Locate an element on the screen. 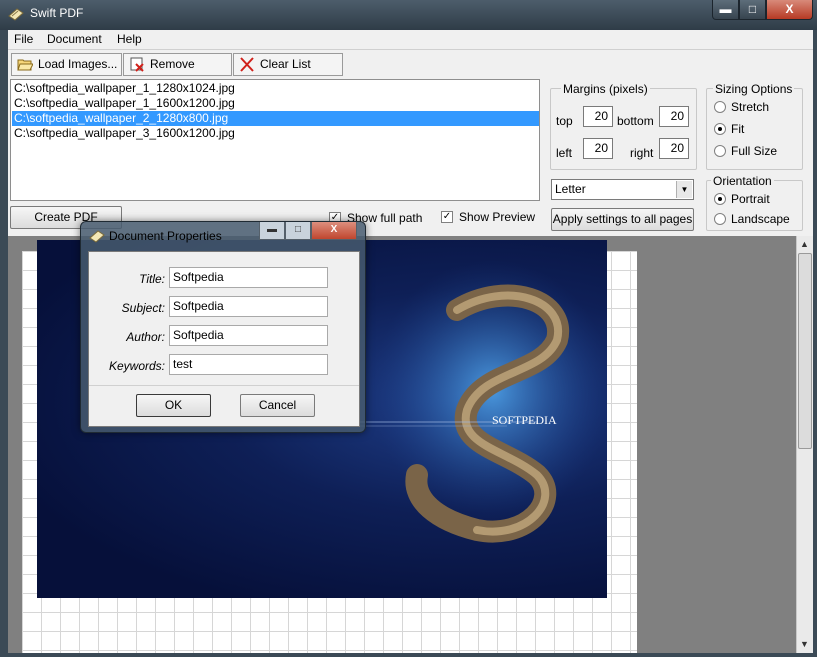 The width and height of the screenshot is (817, 657). scroll-down-icon: ▼ is located at coordinates (804, 644).